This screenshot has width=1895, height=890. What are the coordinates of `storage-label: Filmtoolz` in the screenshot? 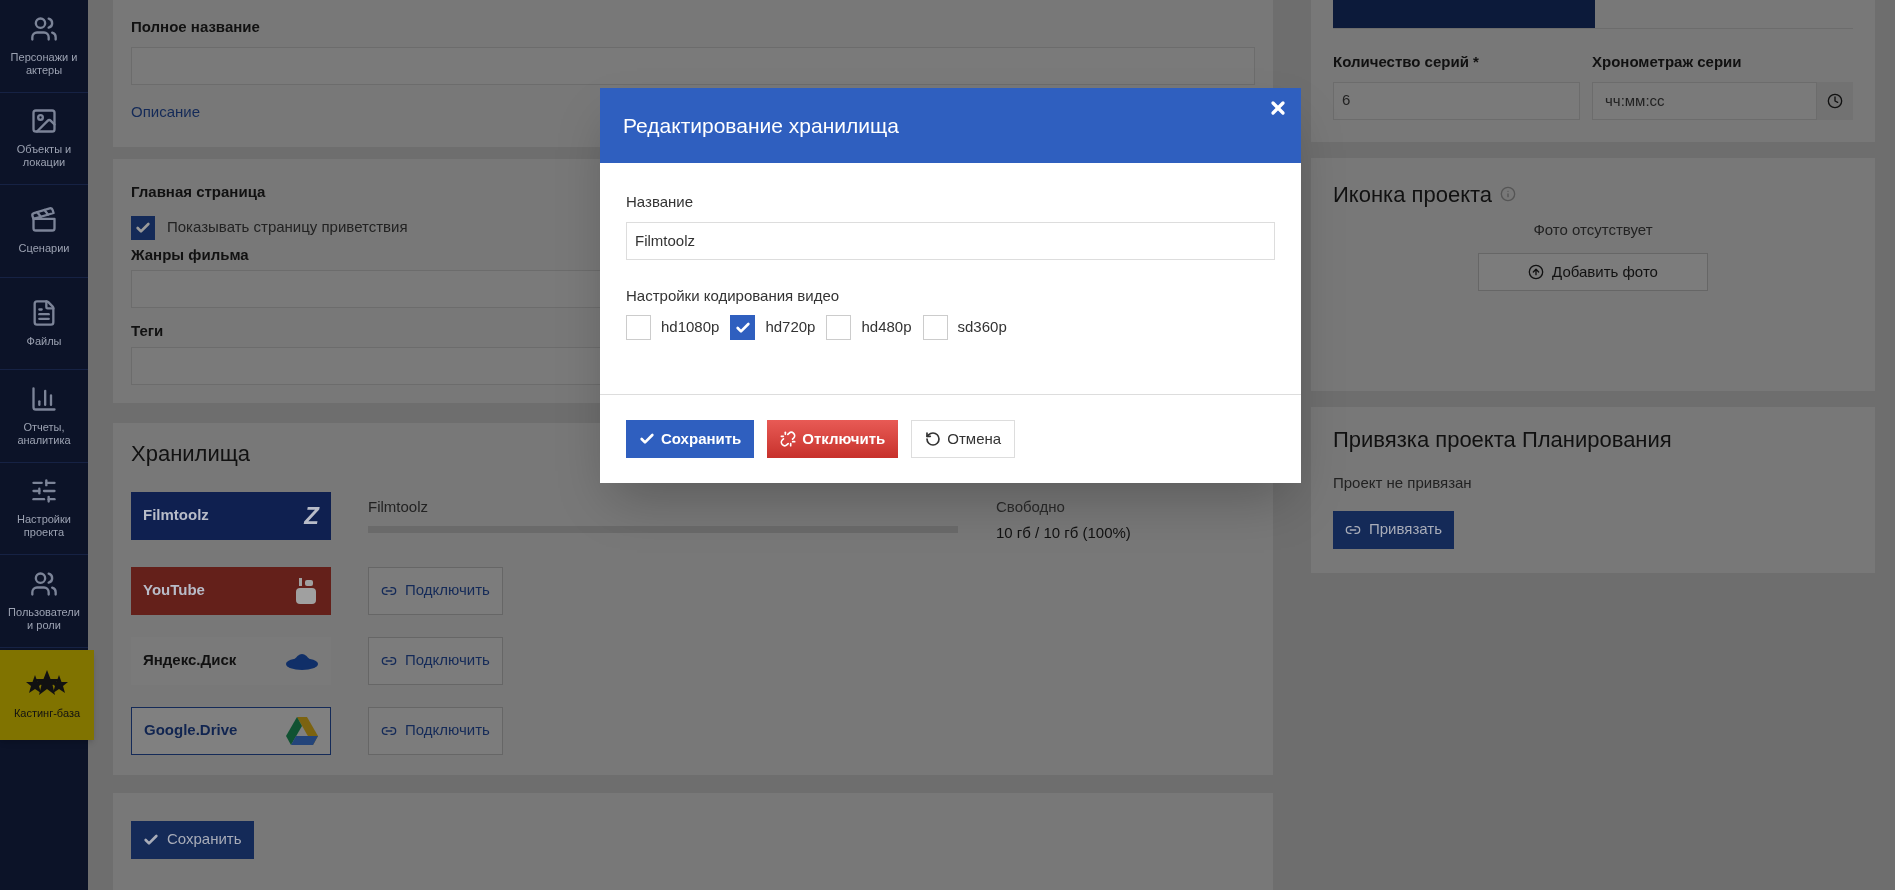 It's located at (398, 506).